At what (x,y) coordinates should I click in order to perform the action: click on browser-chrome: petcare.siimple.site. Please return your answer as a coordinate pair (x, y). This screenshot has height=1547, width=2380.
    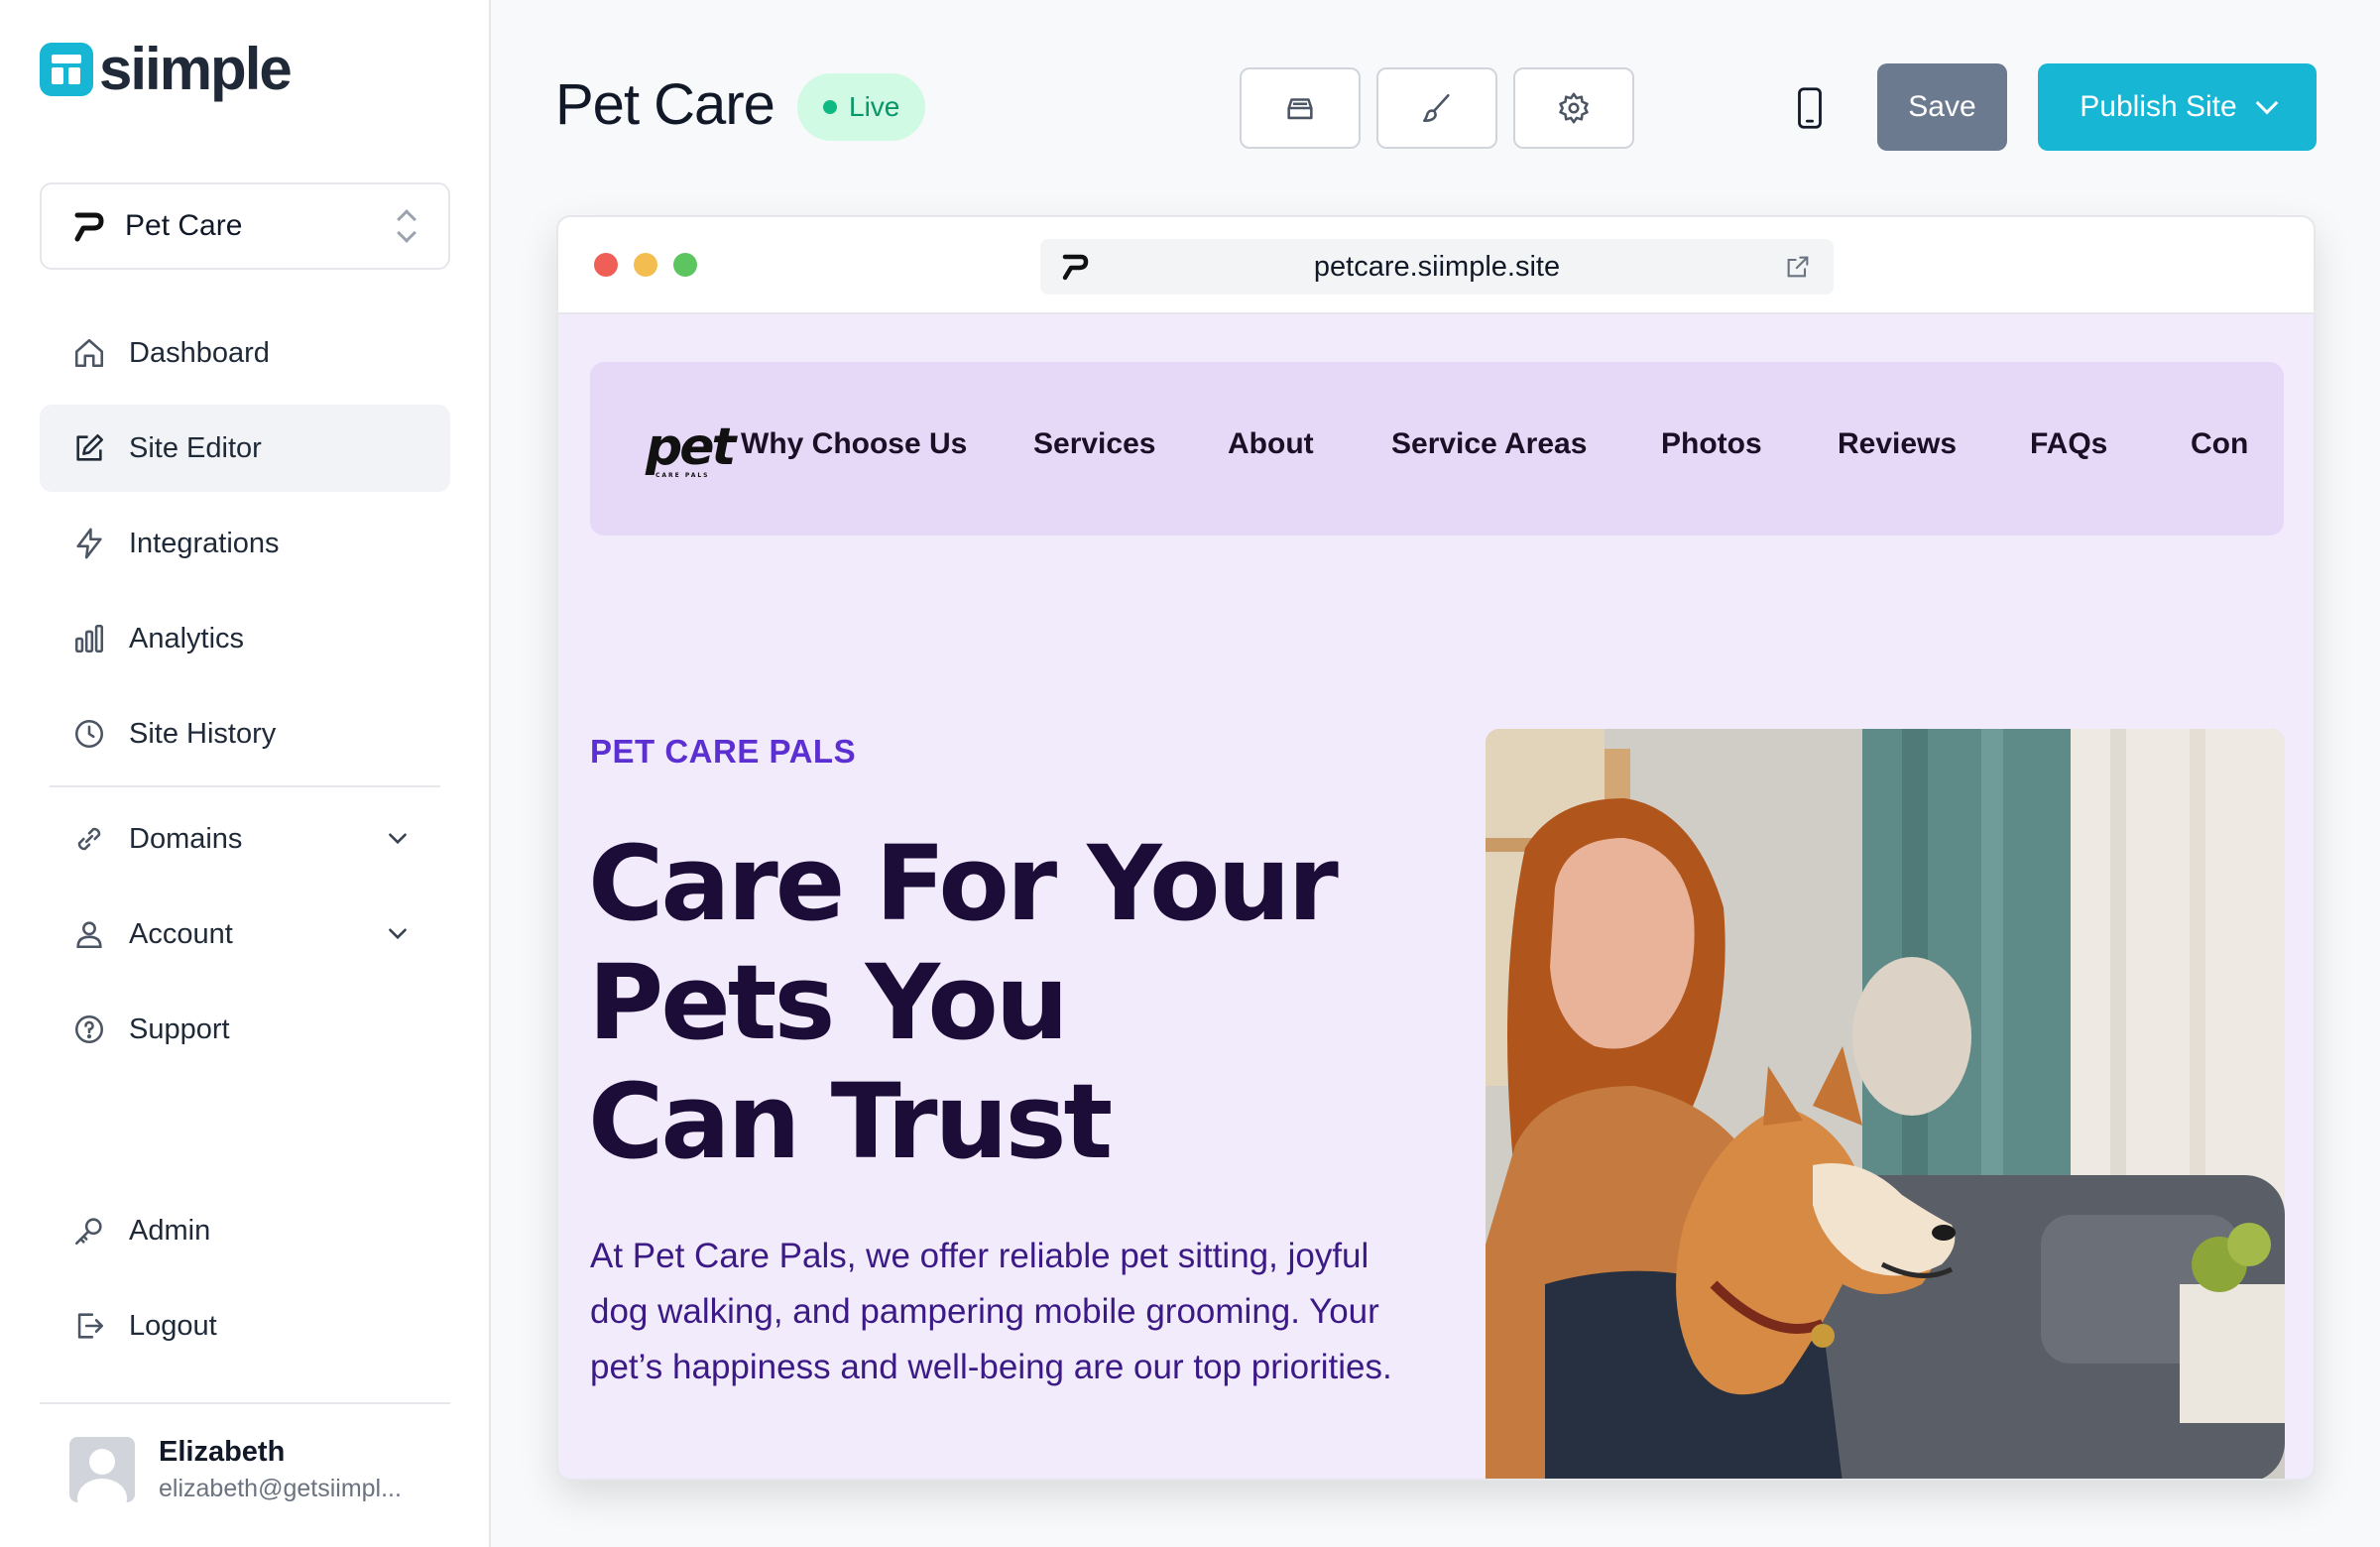
    Looking at the image, I should click on (1436, 265).